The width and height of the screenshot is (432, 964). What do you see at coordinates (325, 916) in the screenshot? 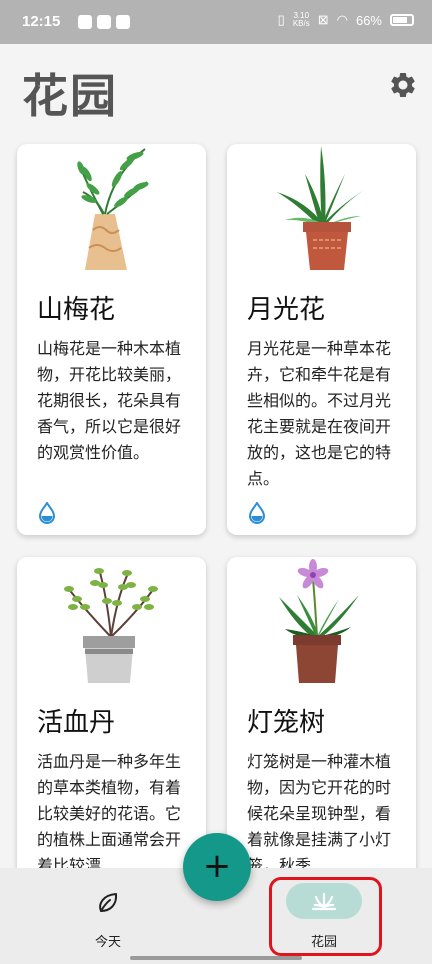
I see `highlight-box` at bounding box center [325, 916].